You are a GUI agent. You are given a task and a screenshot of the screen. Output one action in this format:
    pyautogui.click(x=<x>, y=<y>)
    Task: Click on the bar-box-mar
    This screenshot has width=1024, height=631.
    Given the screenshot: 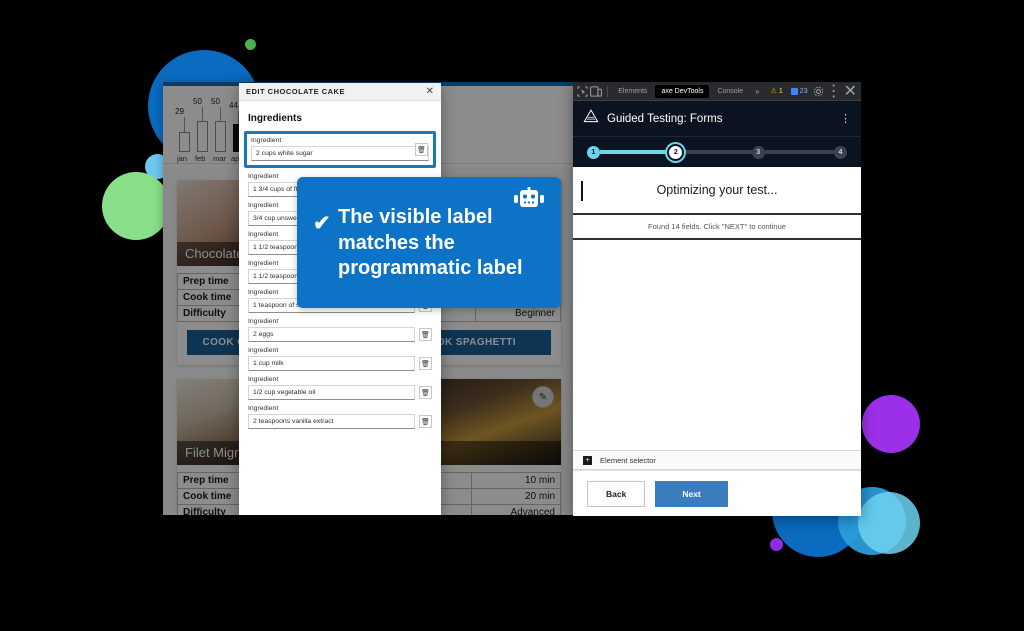 What is the action you would take?
    pyautogui.click(x=220, y=136)
    